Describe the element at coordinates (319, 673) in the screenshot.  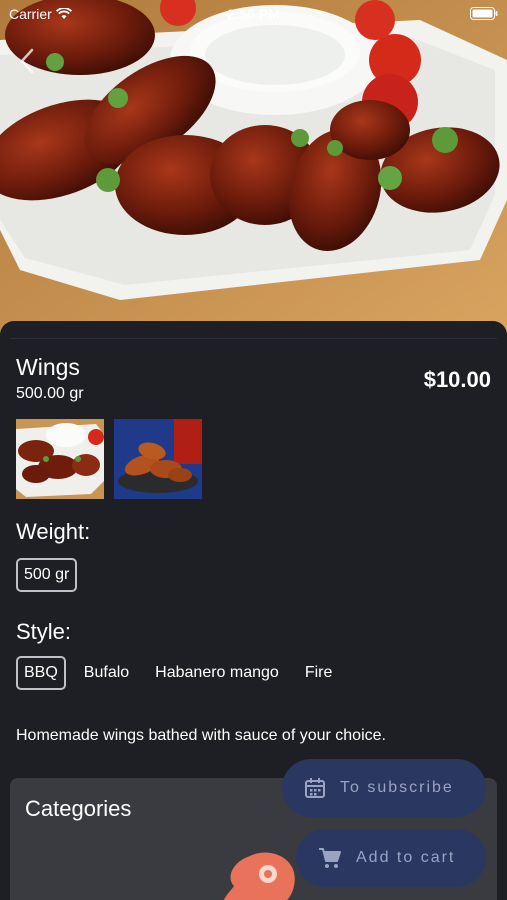
I see `style-option-fire: Fire` at that location.